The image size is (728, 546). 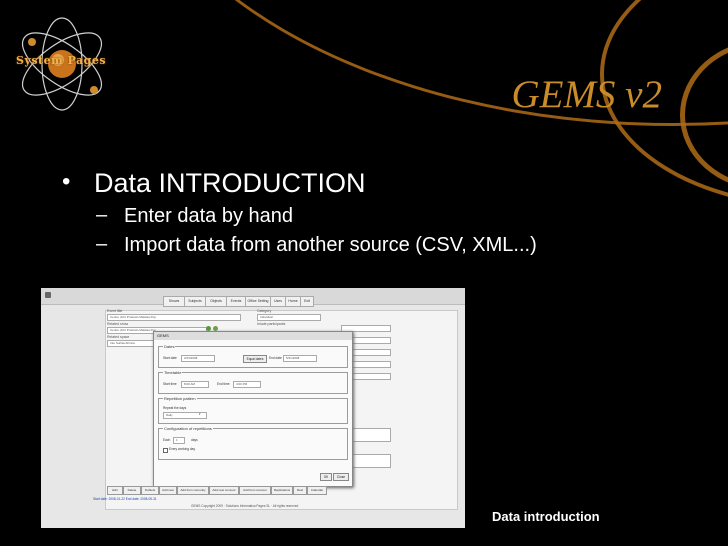 What do you see at coordinates (165, 450) in the screenshot?
I see `every-working-day-checkbox` at bounding box center [165, 450].